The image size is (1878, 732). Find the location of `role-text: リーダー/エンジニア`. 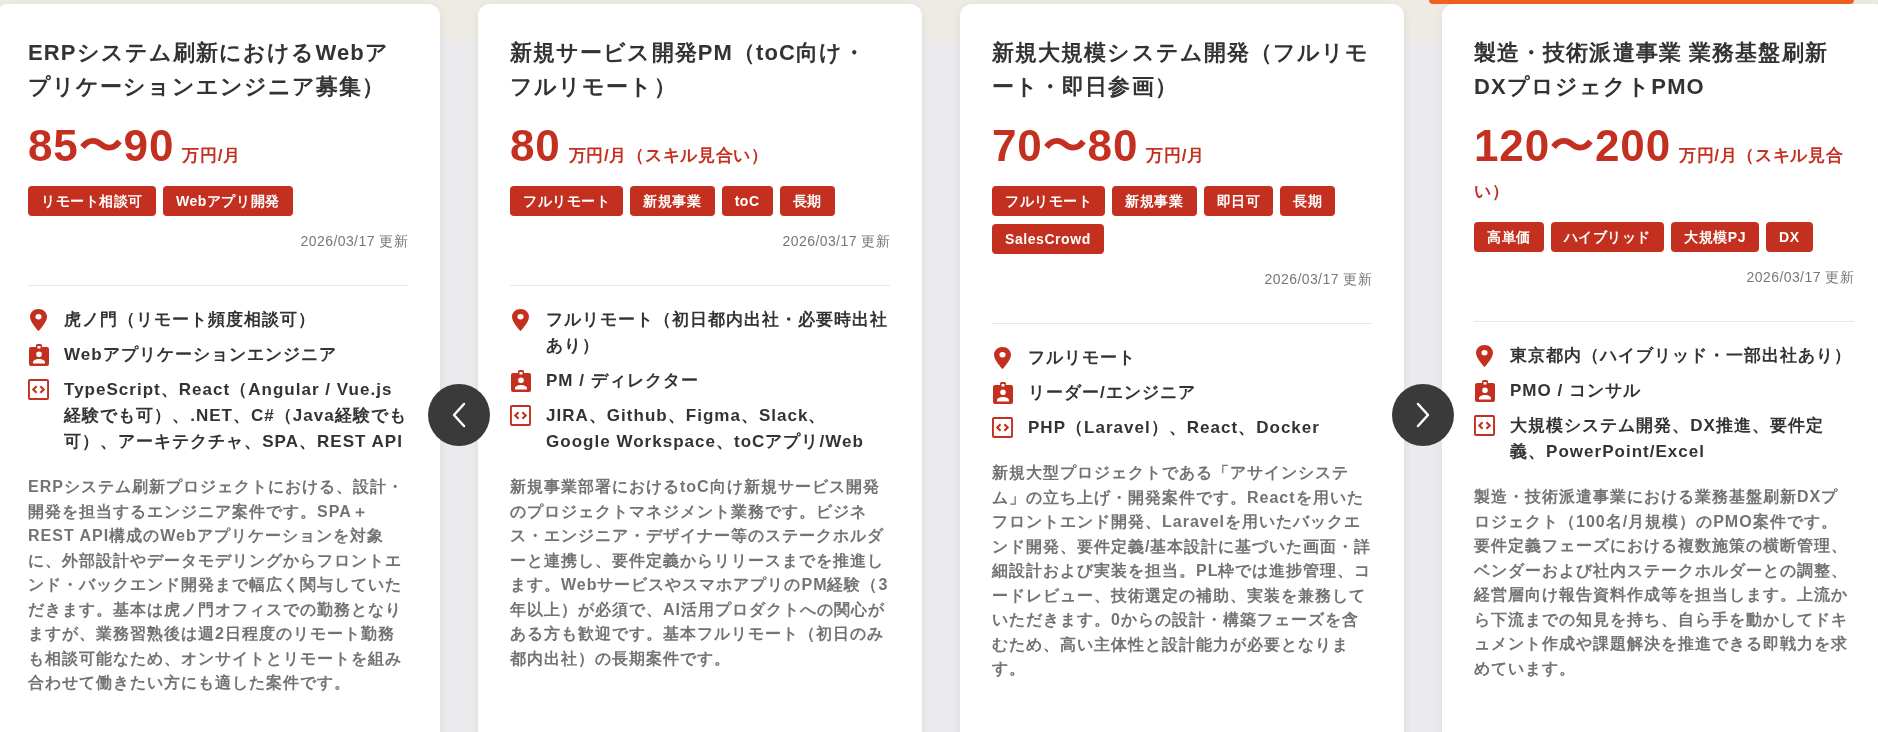

role-text: リーダー/エンジニア is located at coordinates (1112, 393).